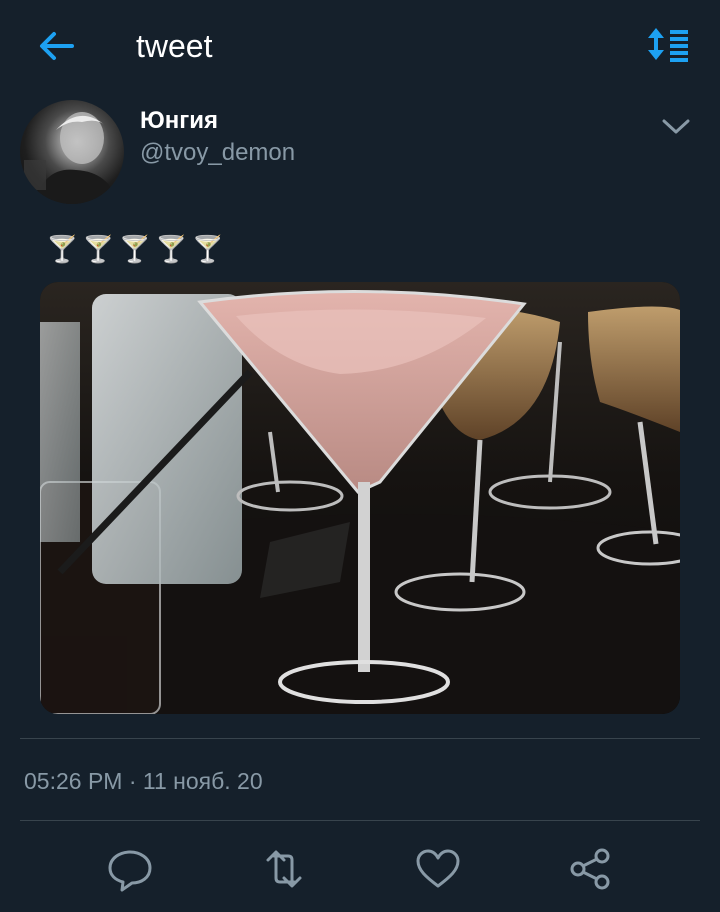 The width and height of the screenshot is (720, 912). I want to click on share-button, so click(590, 869).